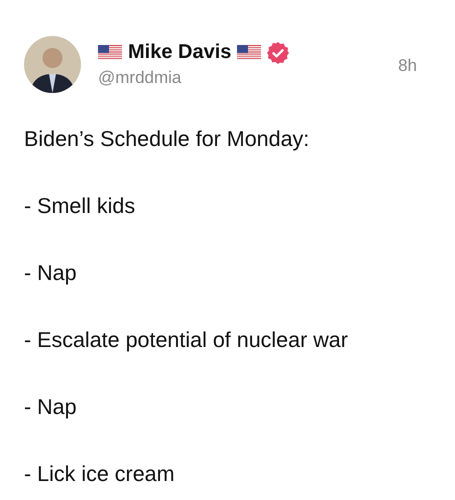 Image resolution: width=455 pixels, height=500 pixels. Describe the element at coordinates (407, 66) in the screenshot. I see `post-time: 8h` at that location.